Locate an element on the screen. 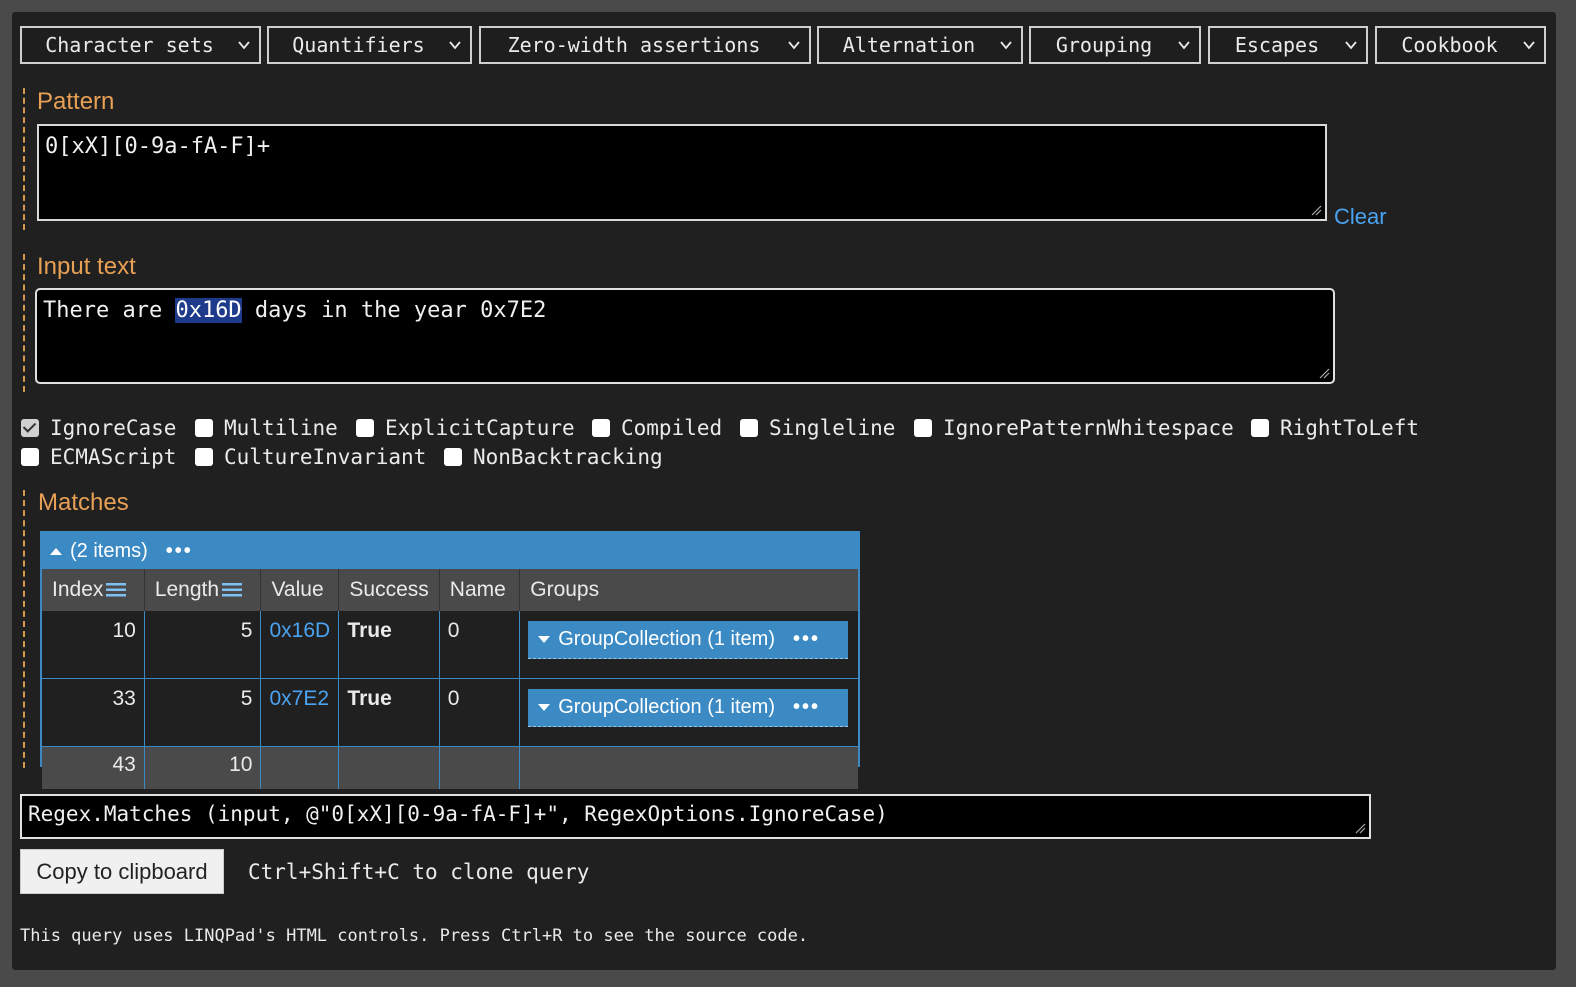  escapes-dropdown: Escapes is located at coordinates (1288, 45).